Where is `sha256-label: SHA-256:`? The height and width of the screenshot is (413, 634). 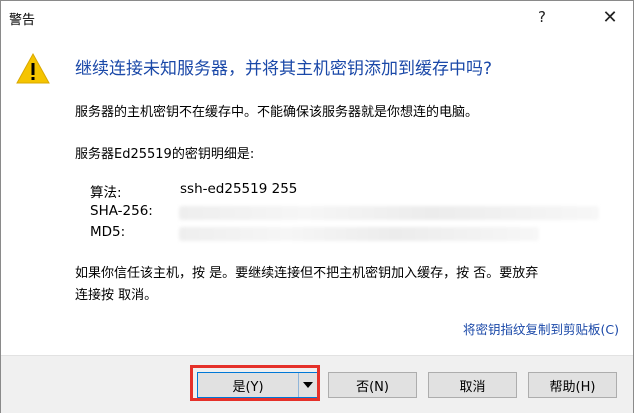 sha256-label: SHA-256: is located at coordinates (121, 211).